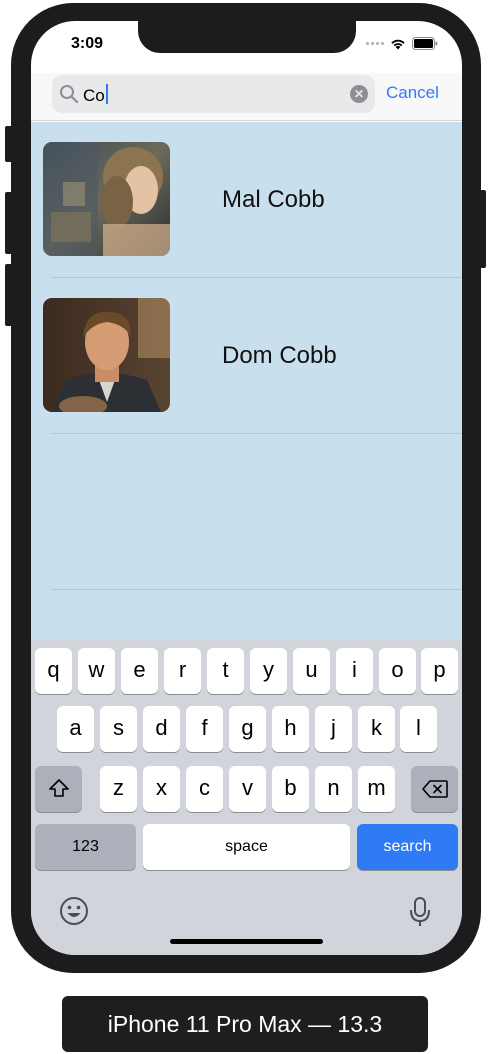  Describe the element at coordinates (69, 94) in the screenshot. I see `search-icon` at that location.